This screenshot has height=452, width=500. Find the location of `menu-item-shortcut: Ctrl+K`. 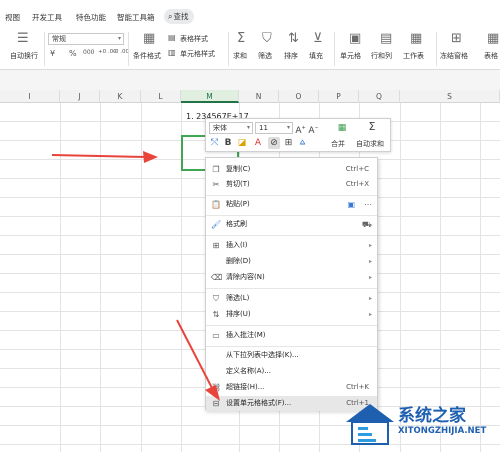

menu-item-shortcut: Ctrl+K is located at coordinates (357, 387).